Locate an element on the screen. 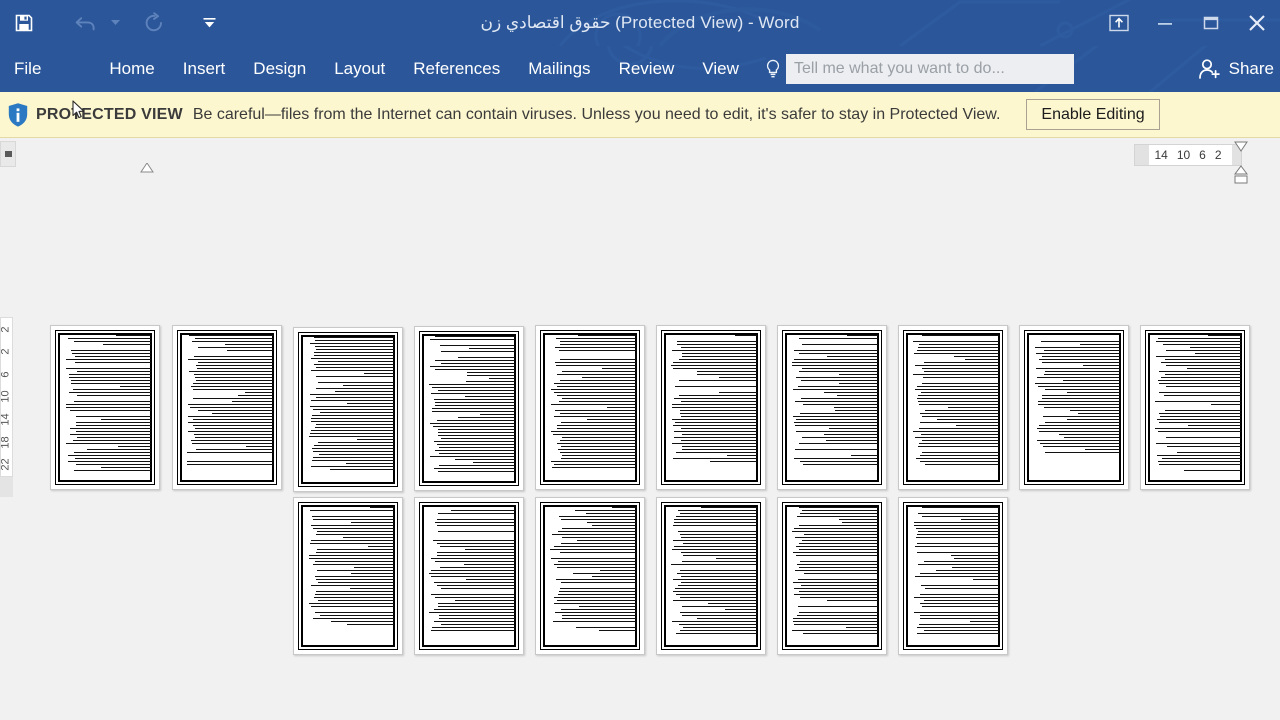 Image resolution: width=1280 pixels, height=720 pixels. minimize-icon is located at coordinates (1165, 24).